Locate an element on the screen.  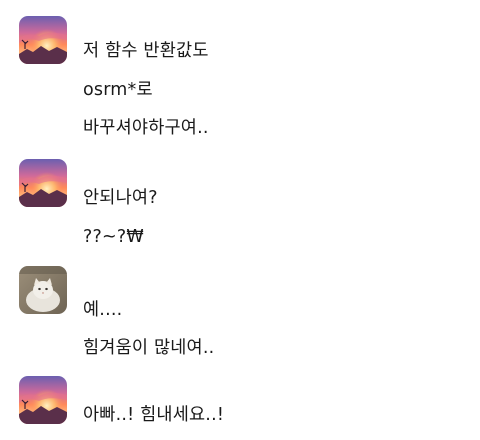
message-text: 힘겨움이 많네여.. is located at coordinates (149, 348).